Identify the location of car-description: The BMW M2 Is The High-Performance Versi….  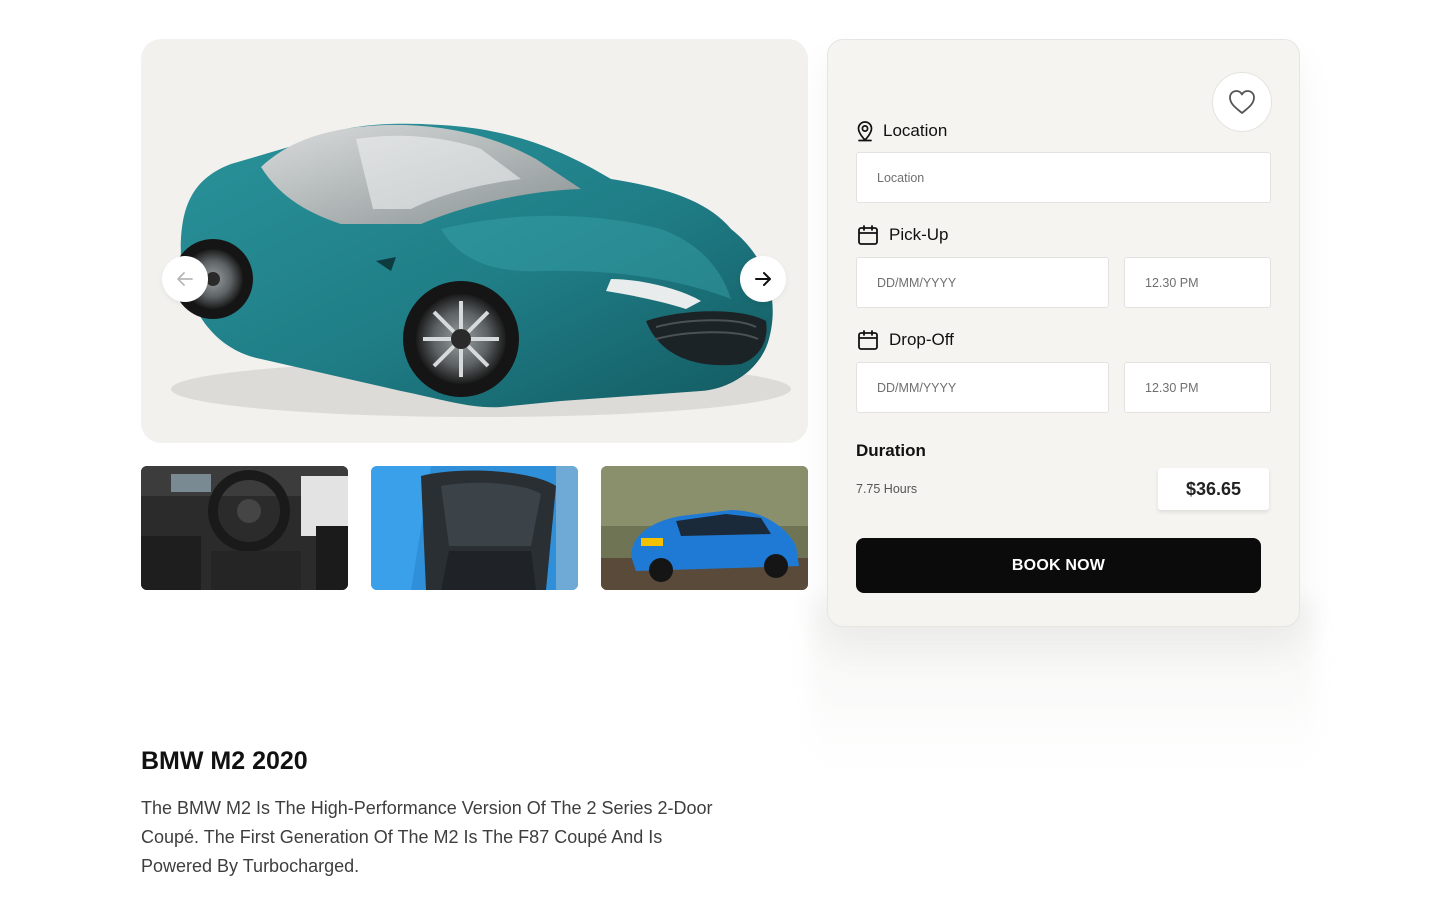
(427, 837).